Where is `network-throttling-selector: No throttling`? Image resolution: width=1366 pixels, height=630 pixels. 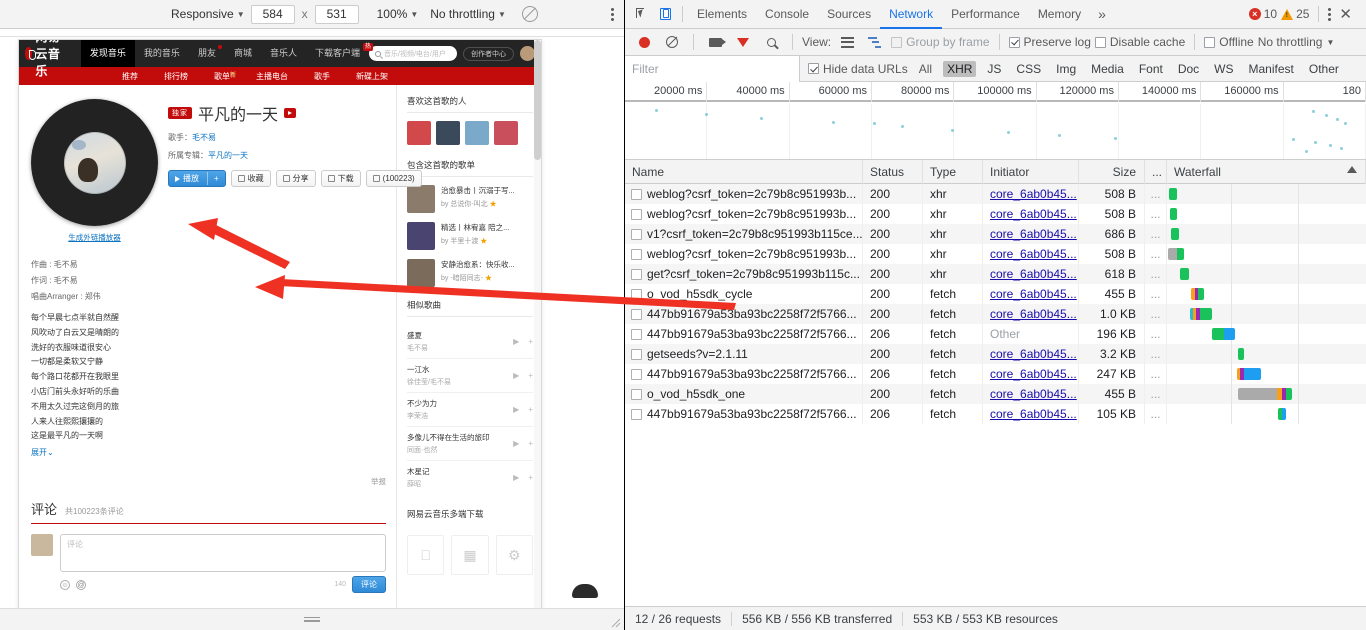
network-throttling-selector: No throttling is located at coordinates (1290, 42).